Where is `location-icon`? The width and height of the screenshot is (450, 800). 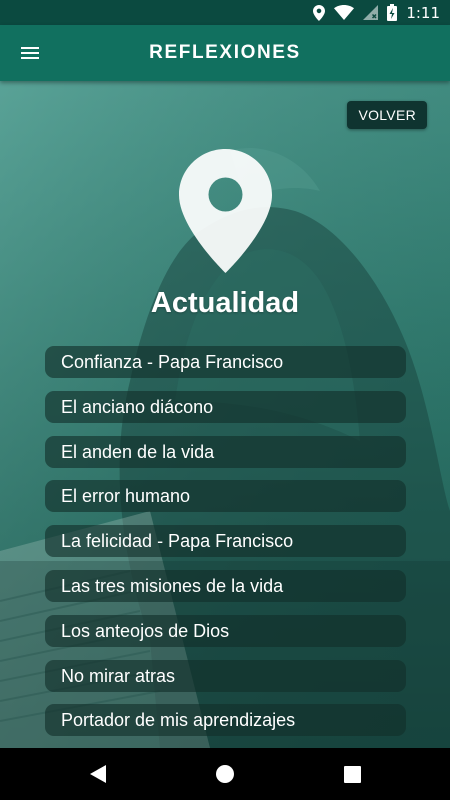 location-icon is located at coordinates (319, 12).